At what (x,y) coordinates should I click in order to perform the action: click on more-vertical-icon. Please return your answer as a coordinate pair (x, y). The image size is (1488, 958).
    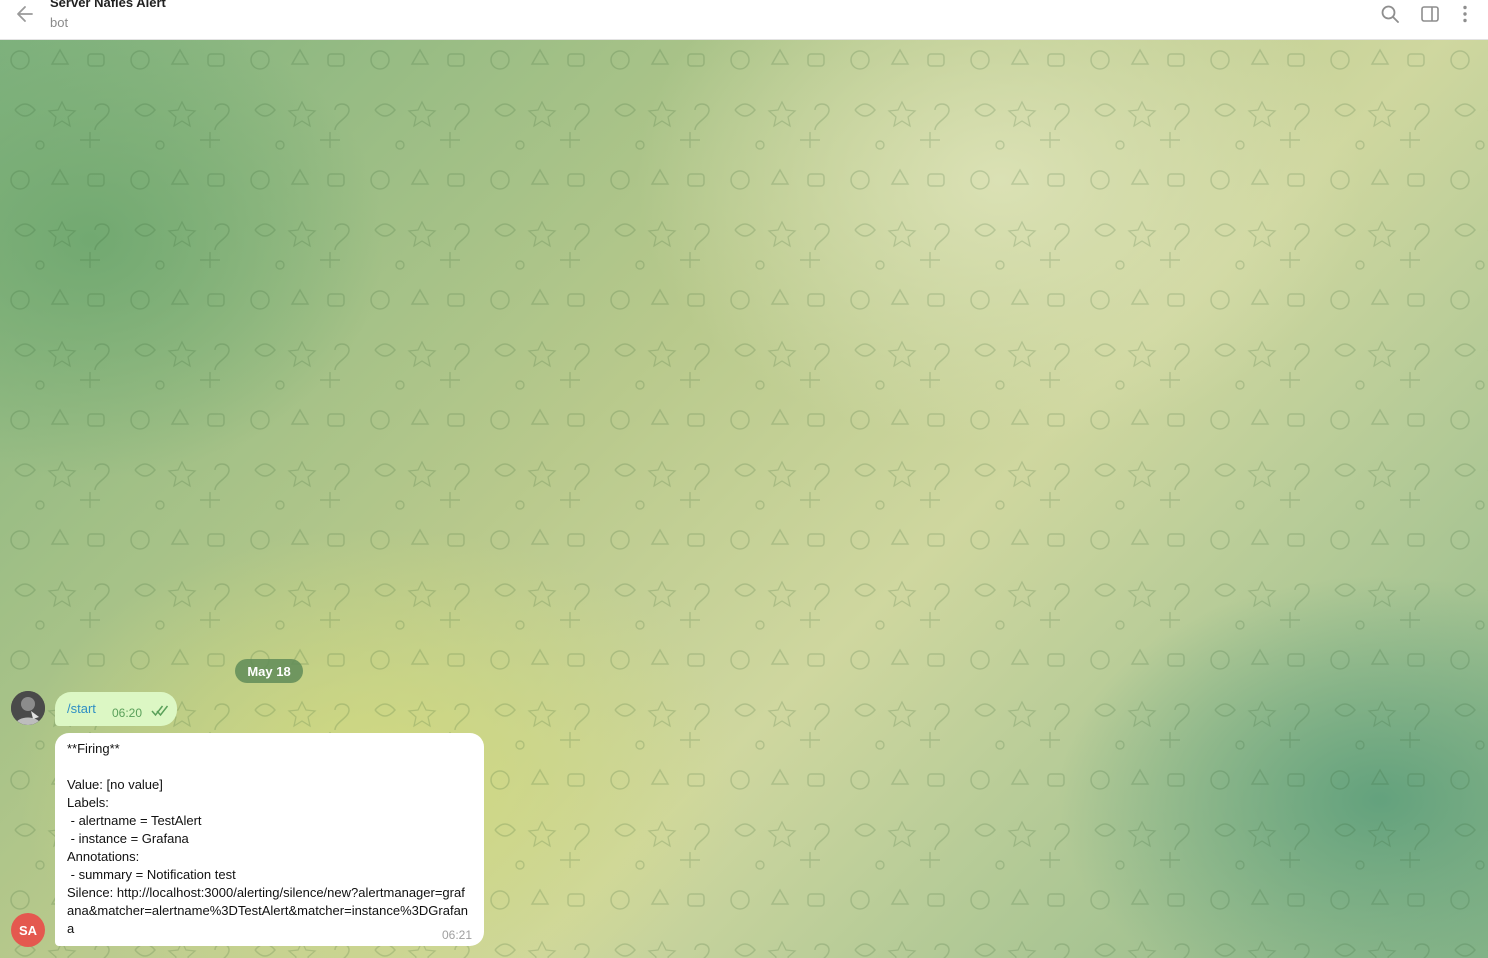
    Looking at the image, I should click on (1465, 14).